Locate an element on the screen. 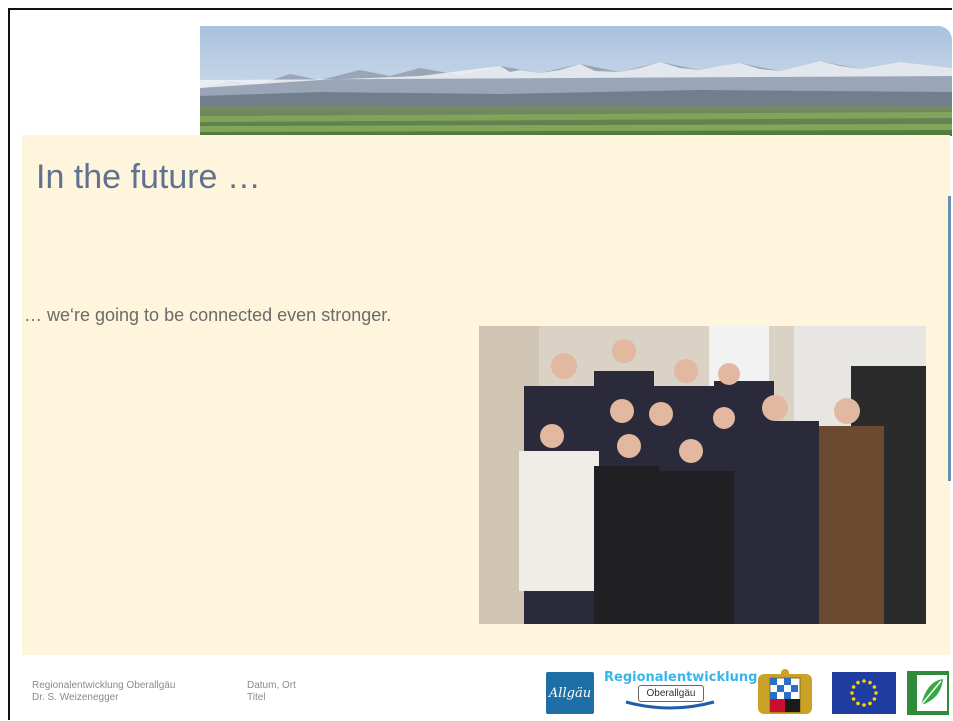  panorama-image is located at coordinates (576, 81).